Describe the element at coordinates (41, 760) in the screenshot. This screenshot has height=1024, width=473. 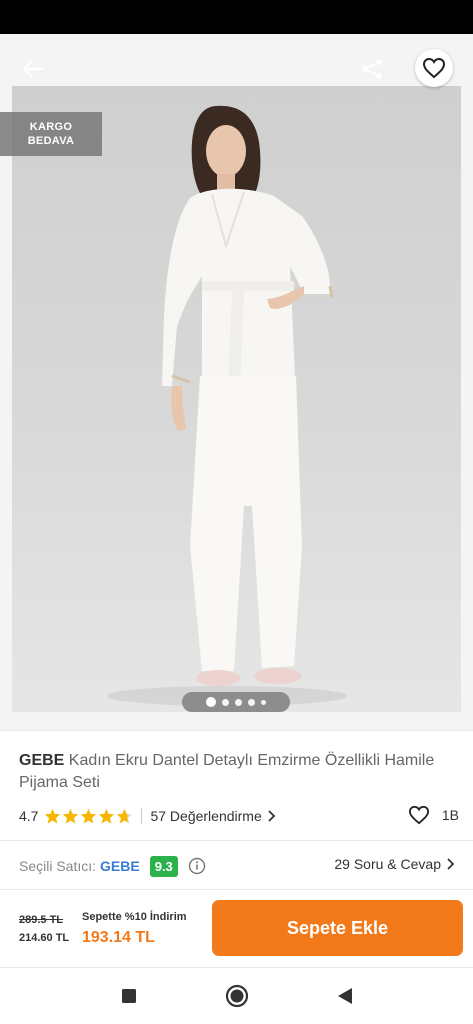
I see `brand-name: GEBE` at that location.